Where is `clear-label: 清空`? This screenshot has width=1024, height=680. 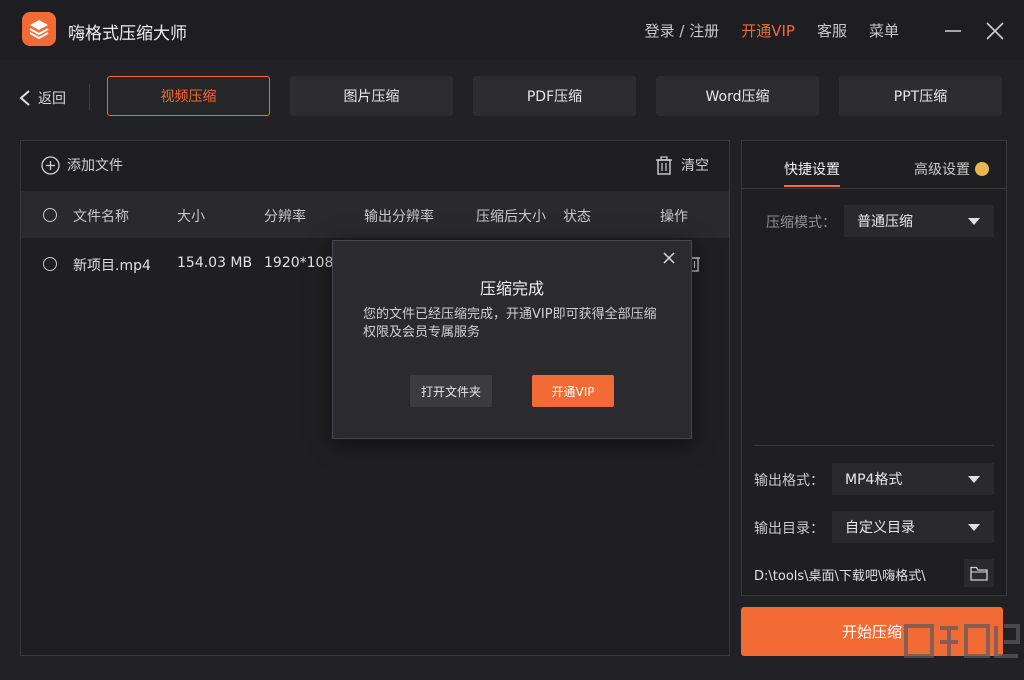
clear-label: 清空 is located at coordinates (695, 165).